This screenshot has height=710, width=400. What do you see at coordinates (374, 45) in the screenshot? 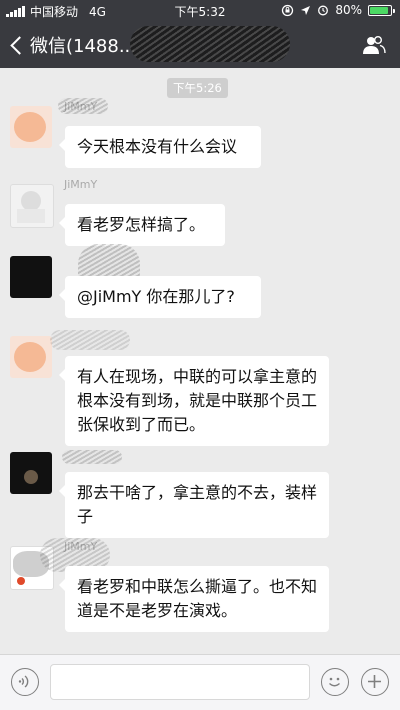
I see `contacts-icon` at bounding box center [374, 45].